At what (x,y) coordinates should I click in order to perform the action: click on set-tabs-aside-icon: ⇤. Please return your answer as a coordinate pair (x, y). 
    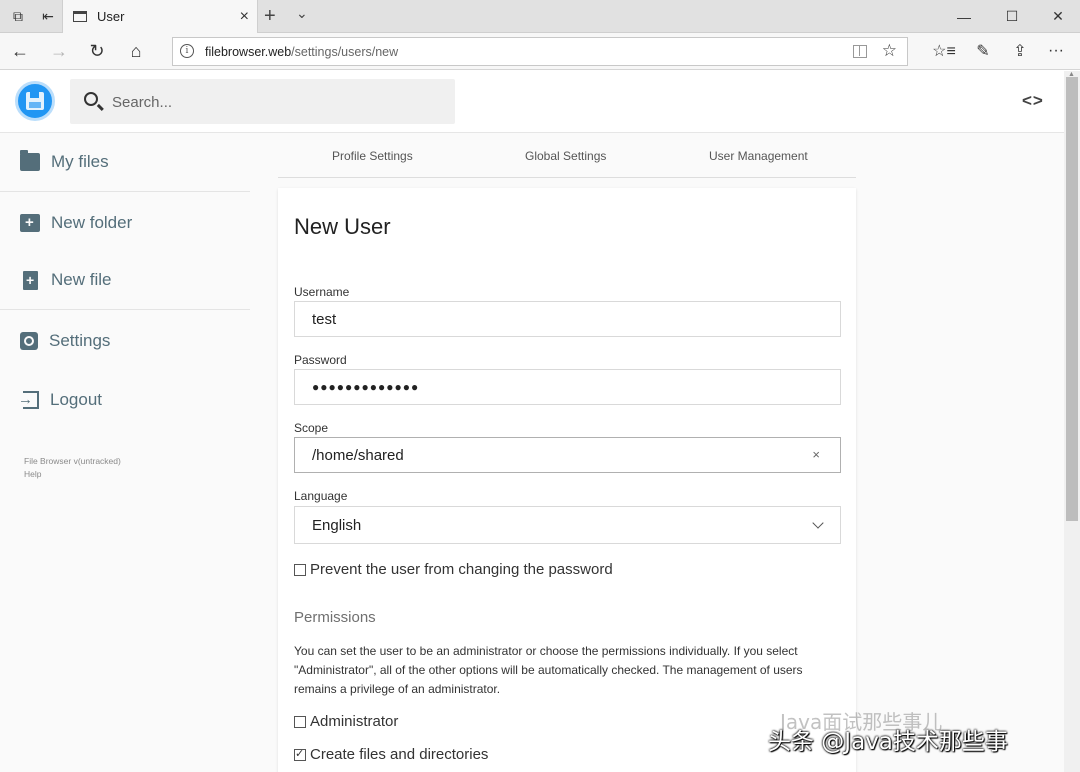
    Looking at the image, I should click on (48, 16).